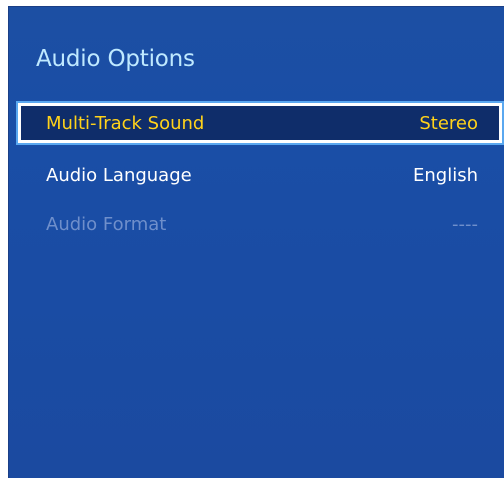 The height and width of the screenshot is (478, 504). What do you see at coordinates (125, 123) in the screenshot?
I see `menu-item-label: Multi-Track Sound` at bounding box center [125, 123].